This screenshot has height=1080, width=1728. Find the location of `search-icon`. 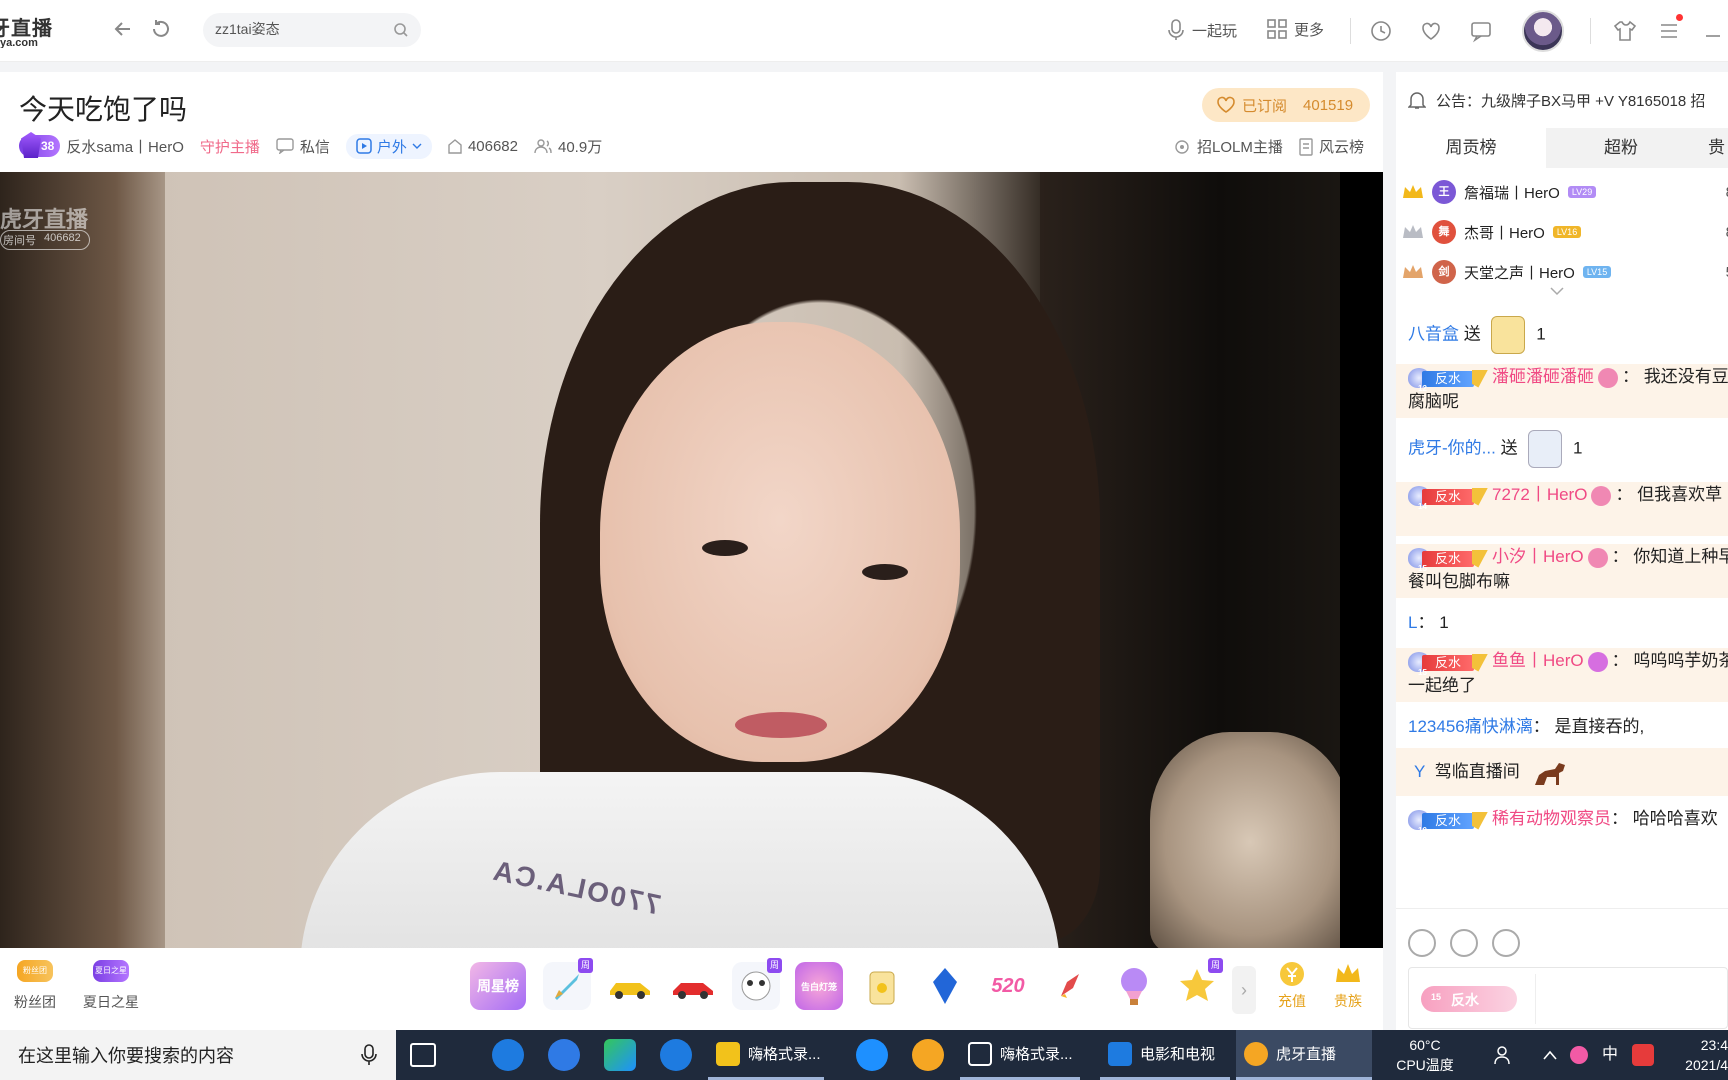

search-icon is located at coordinates (401, 30).